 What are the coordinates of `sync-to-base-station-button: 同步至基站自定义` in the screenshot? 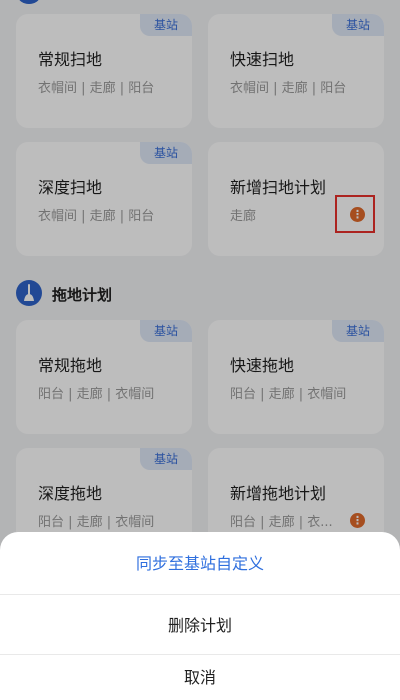 It's located at (200, 564).